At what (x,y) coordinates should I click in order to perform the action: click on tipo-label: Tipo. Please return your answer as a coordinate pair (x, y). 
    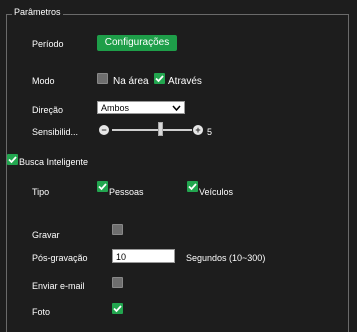
    Looking at the image, I should click on (41, 192).